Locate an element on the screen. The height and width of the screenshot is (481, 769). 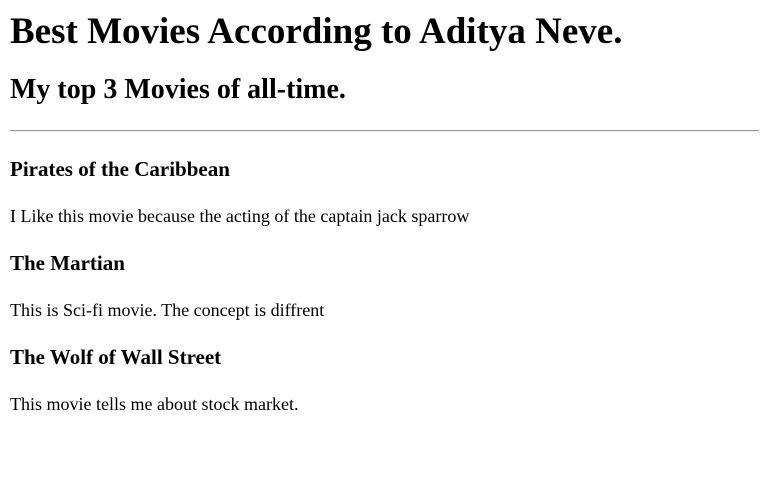
movie-title: The Wolf of Wall Street is located at coordinates (116, 357).